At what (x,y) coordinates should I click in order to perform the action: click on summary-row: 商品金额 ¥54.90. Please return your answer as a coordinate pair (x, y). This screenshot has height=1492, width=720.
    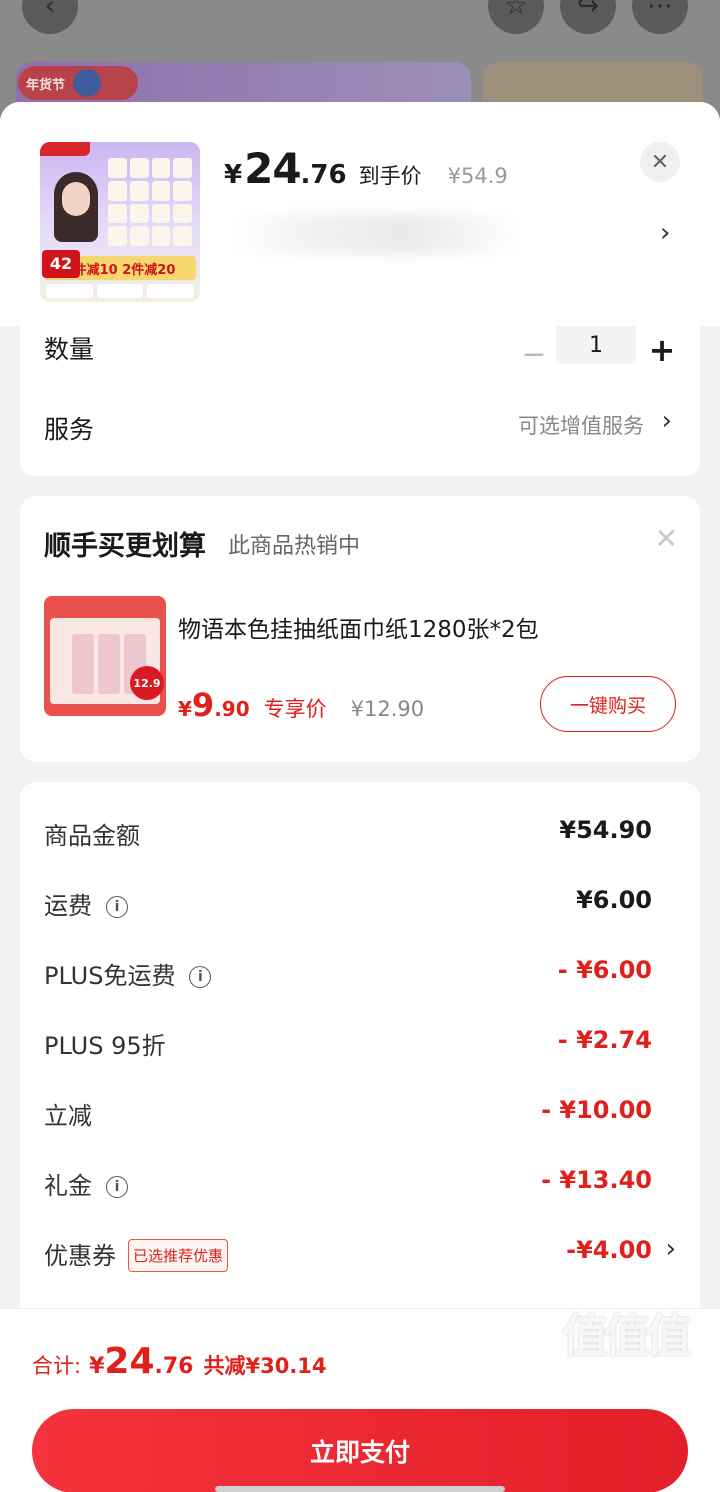
    Looking at the image, I should click on (360, 836).